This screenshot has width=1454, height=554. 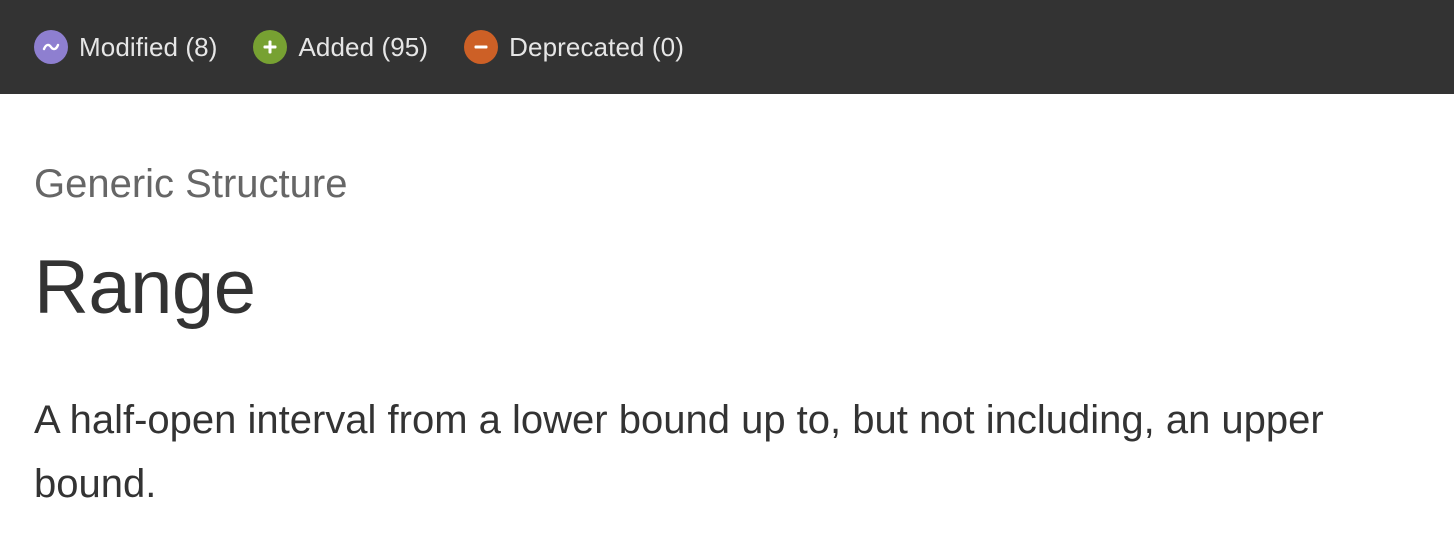 What do you see at coordinates (191, 184) in the screenshot?
I see `symbol-kind-eyebrow: Generic Structure` at bounding box center [191, 184].